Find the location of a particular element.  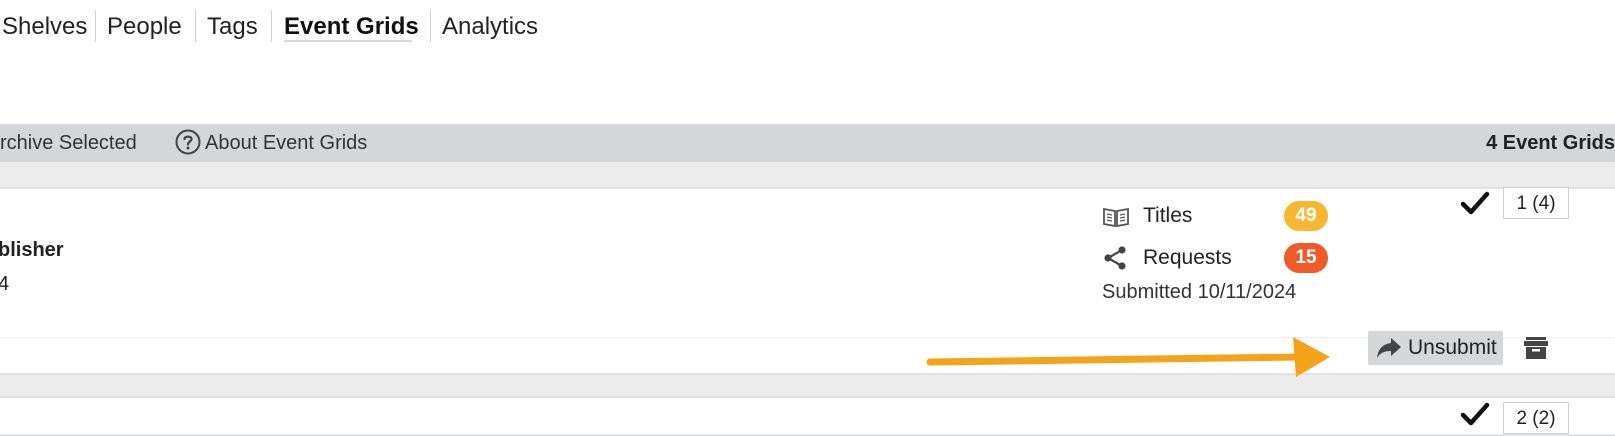

nav-item-event-grids: Event Grids is located at coordinates (351, 27).